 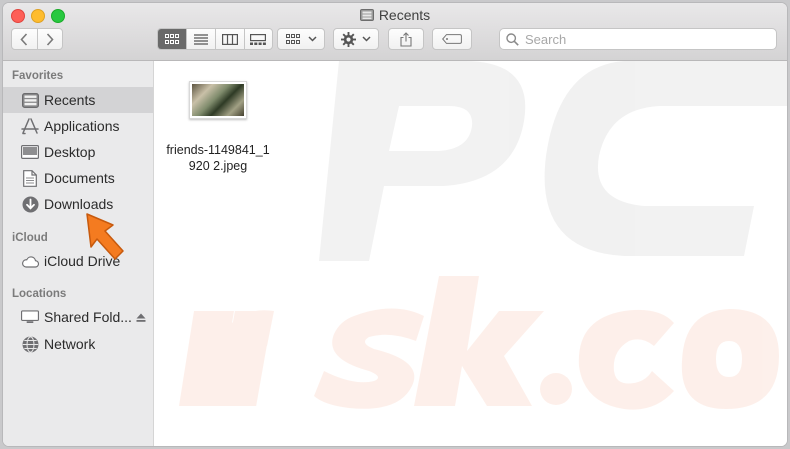 I want to click on gallery-view-button, so click(x=258, y=39).